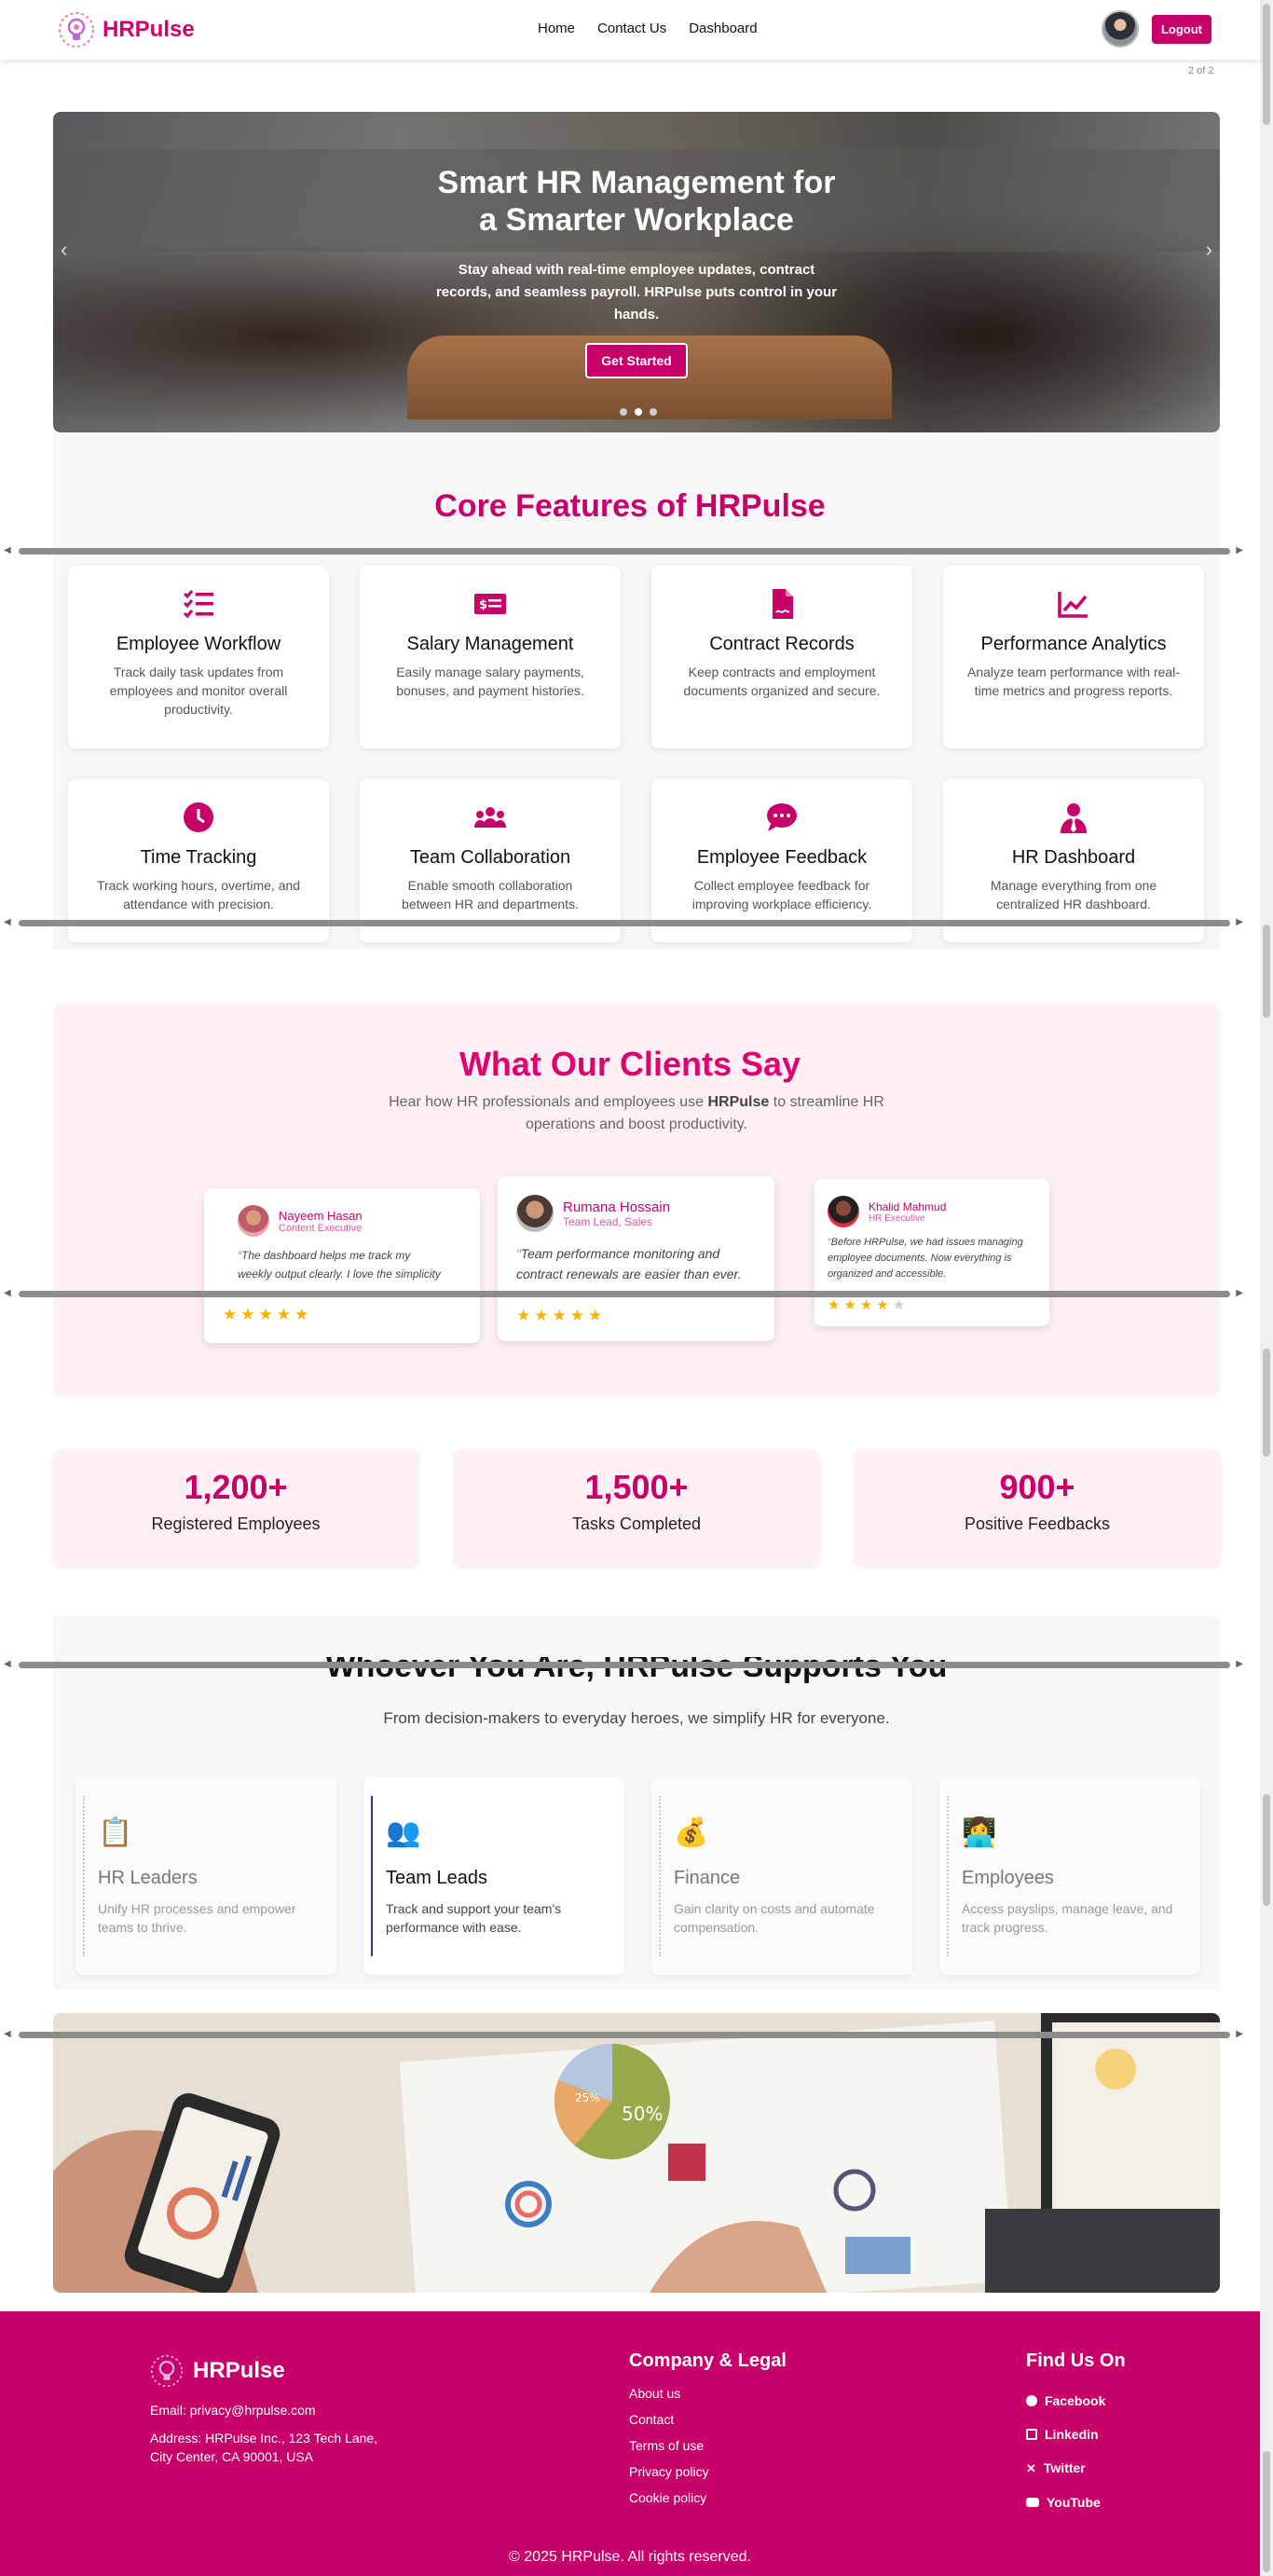  What do you see at coordinates (1031, 2468) in the screenshot?
I see `x-icon: ✕` at bounding box center [1031, 2468].